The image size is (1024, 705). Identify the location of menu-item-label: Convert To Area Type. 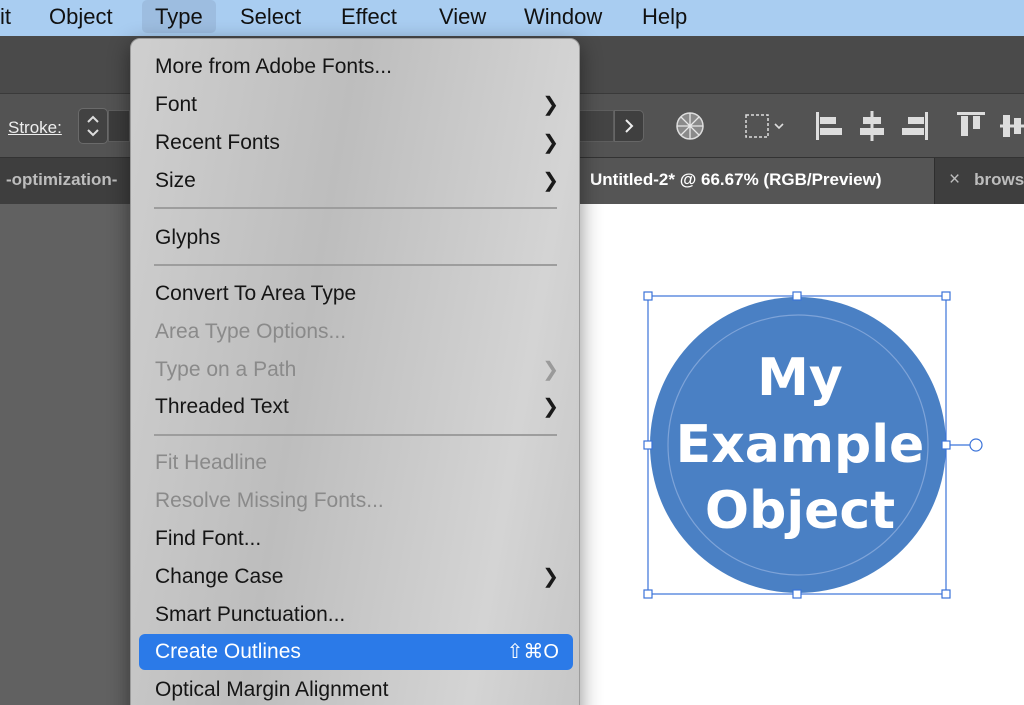
(256, 293).